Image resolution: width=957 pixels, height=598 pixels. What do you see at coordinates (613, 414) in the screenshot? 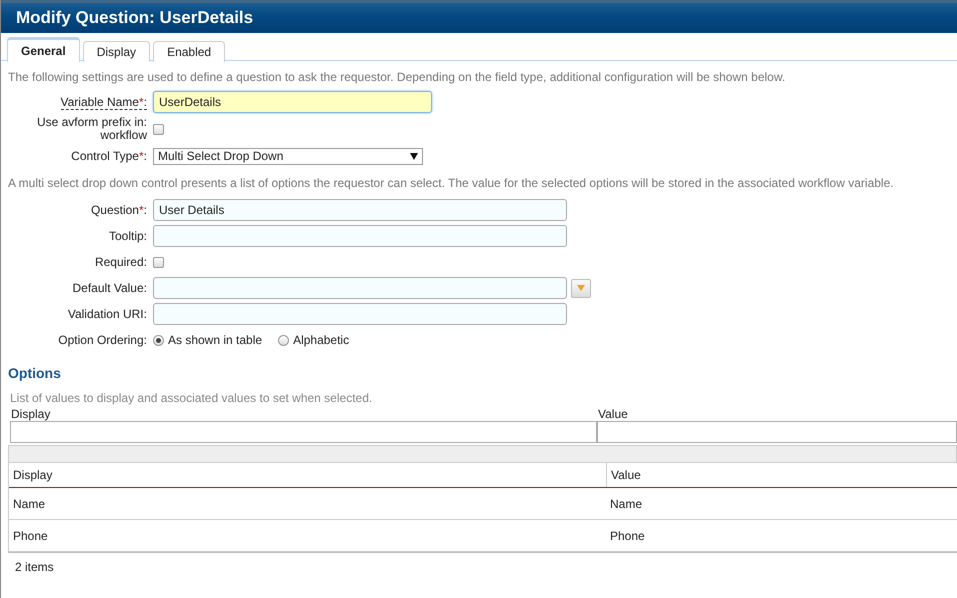
I see `field-label: Value` at bounding box center [613, 414].